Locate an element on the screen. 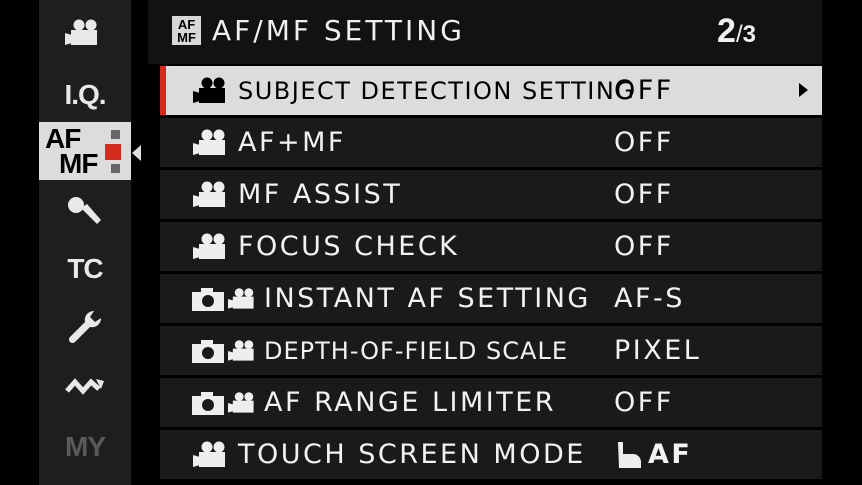 The width and height of the screenshot is (862, 485). menu-row-instant-af: INSTANT AF SETTING AF-S is located at coordinates (491, 298).